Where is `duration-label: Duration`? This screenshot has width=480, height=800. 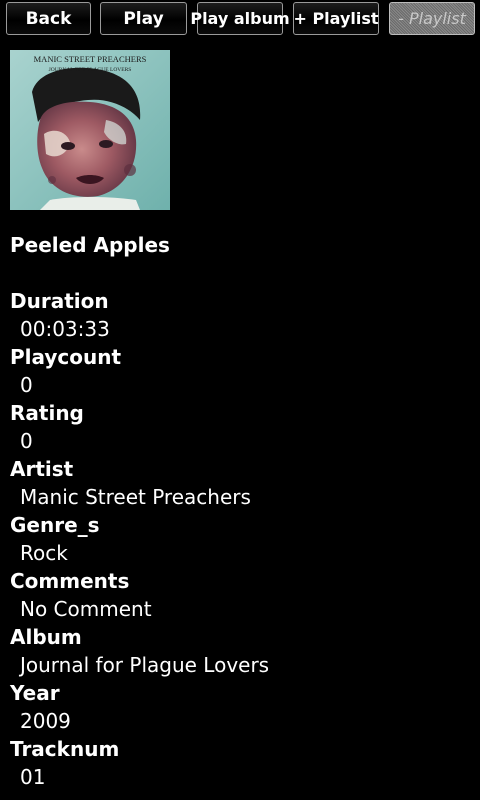
duration-label: Duration is located at coordinates (59, 301).